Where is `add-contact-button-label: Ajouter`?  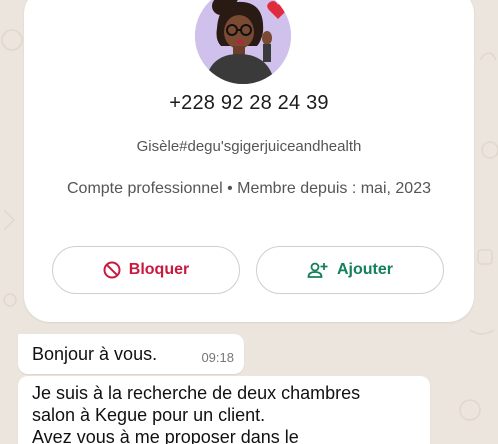
add-contact-button-label: Ajouter is located at coordinates (365, 269).